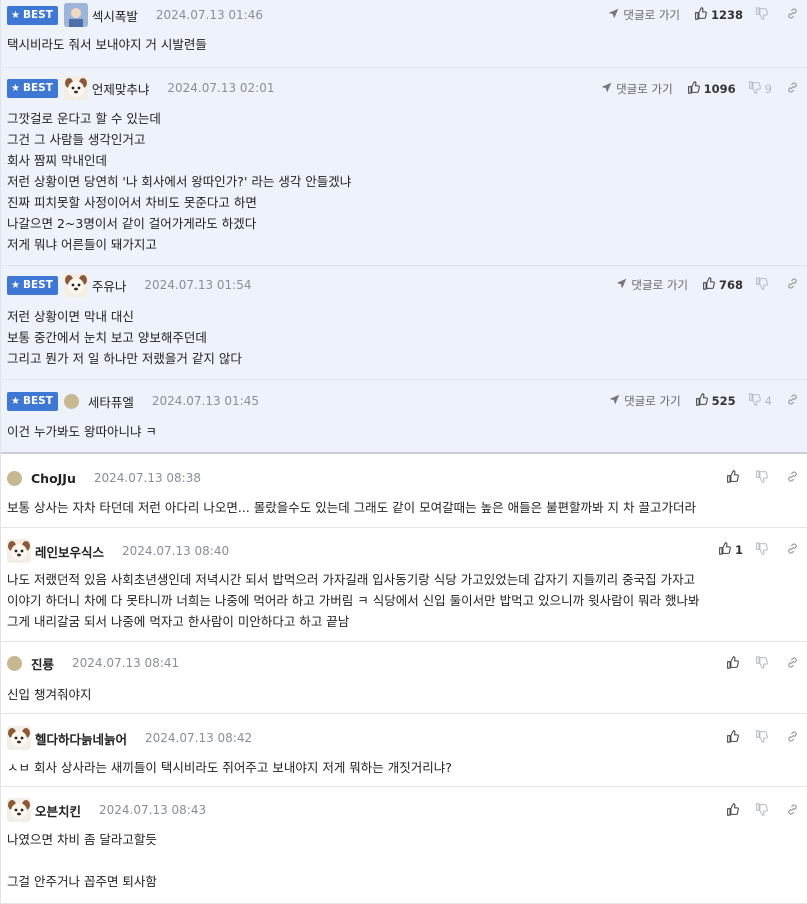  What do you see at coordinates (115, 15) in the screenshot?
I see `author-name: 섹시폭발` at bounding box center [115, 15].